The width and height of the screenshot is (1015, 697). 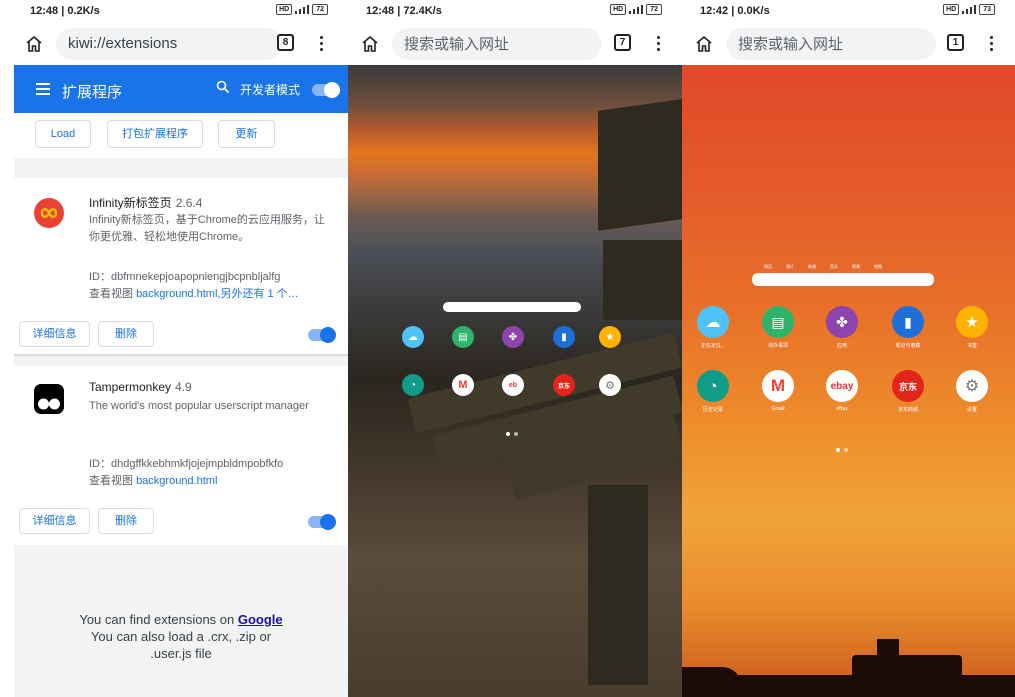 I want to click on app-weather: ☁, so click(x=413, y=337).